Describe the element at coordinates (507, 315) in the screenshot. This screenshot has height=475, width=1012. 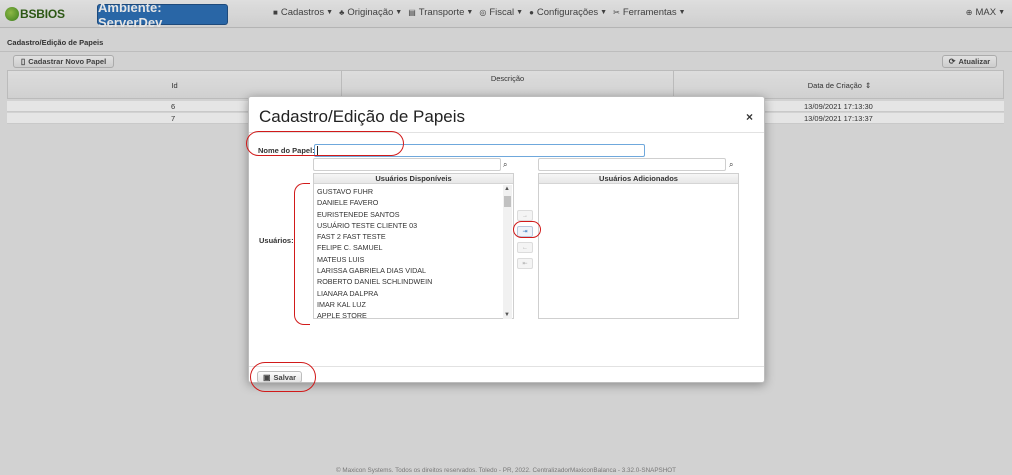
I see `scroll-down-icon: ▼` at that location.